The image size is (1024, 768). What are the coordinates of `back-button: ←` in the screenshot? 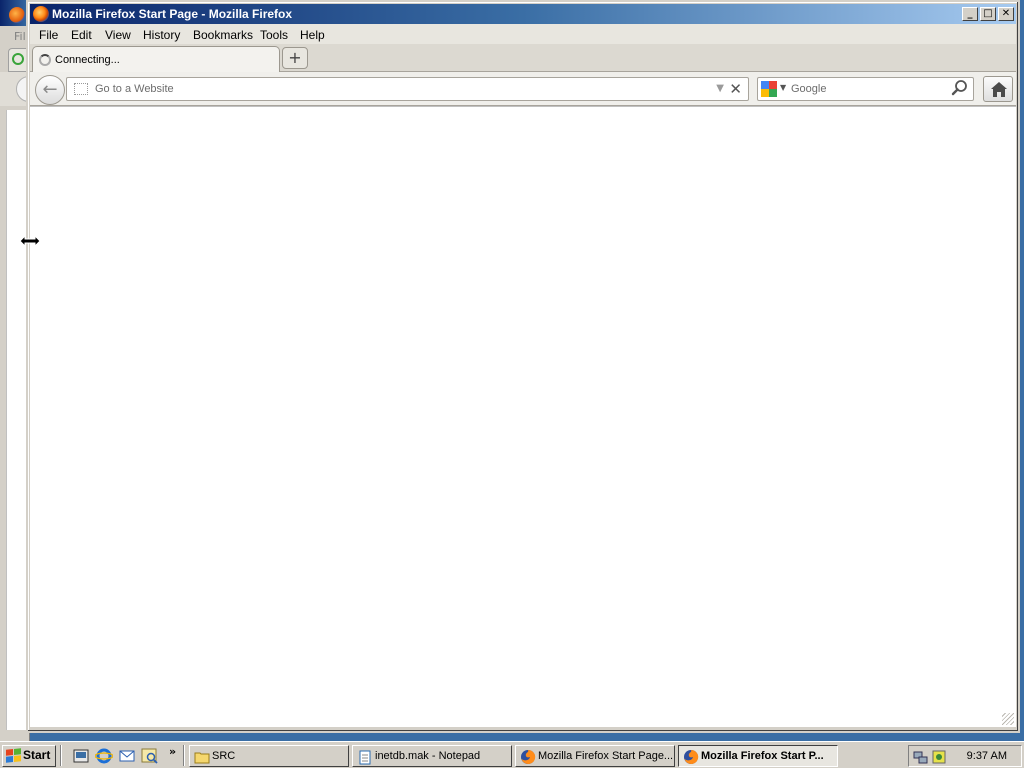 It's located at (50, 90).